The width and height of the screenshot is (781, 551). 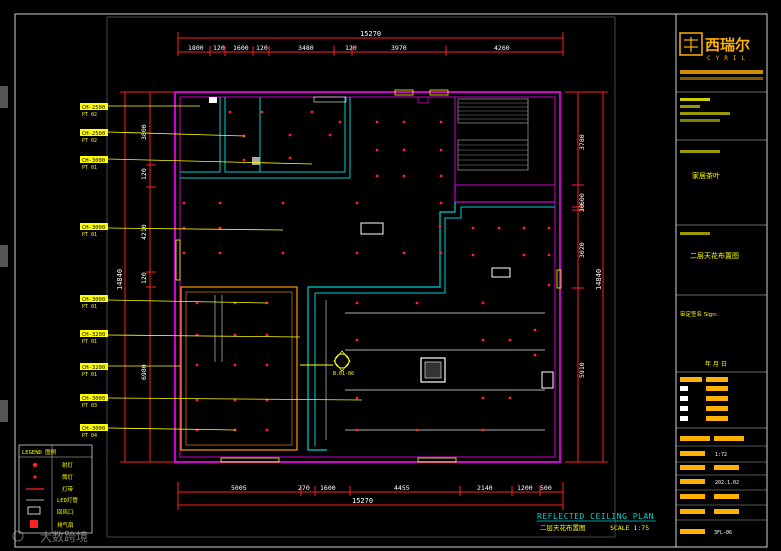 What do you see at coordinates (144, 232) in the screenshot?
I see `dim-left-seg: 4210` at bounding box center [144, 232].